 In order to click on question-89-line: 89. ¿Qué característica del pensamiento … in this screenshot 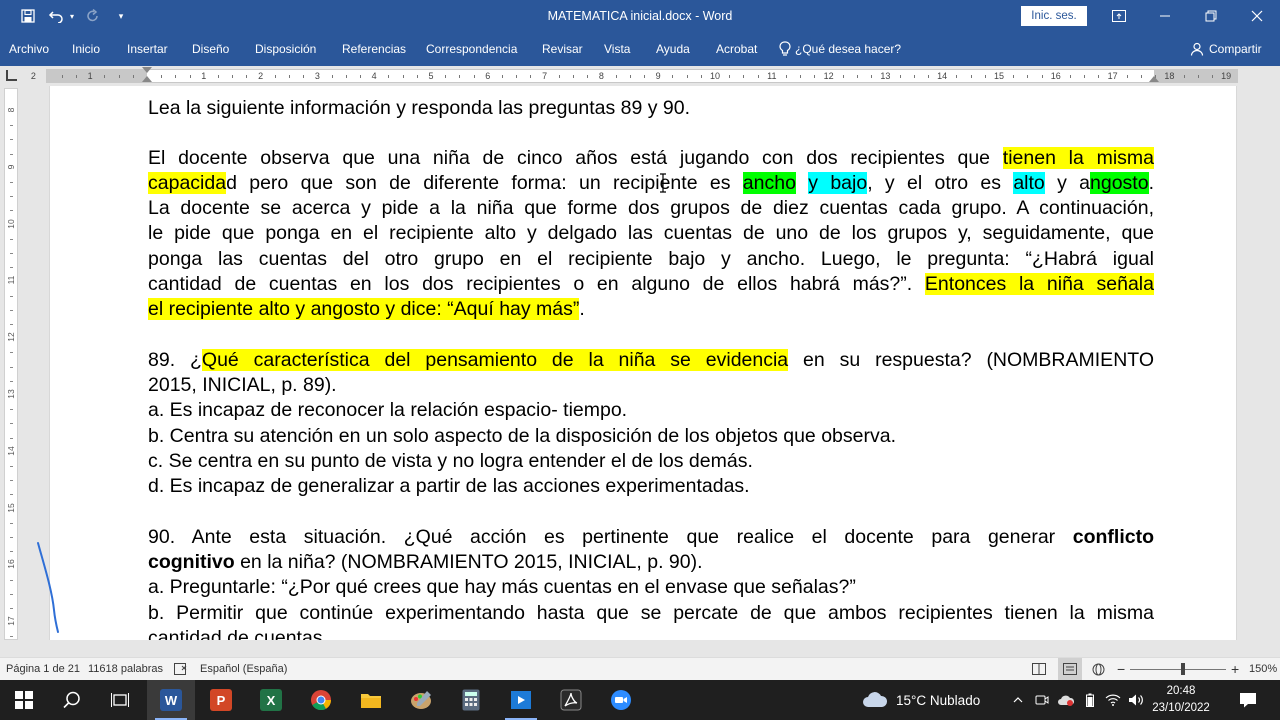, I will do `click(651, 360)`.